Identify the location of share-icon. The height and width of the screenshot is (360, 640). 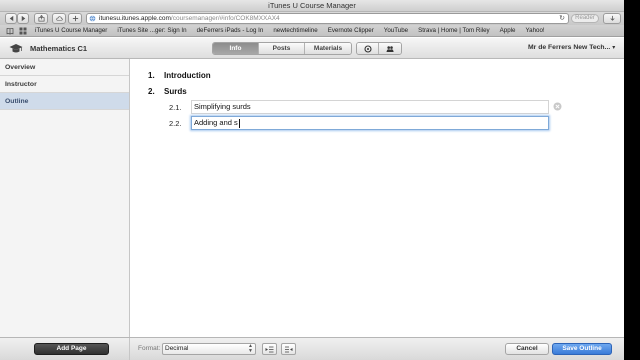
(41, 18).